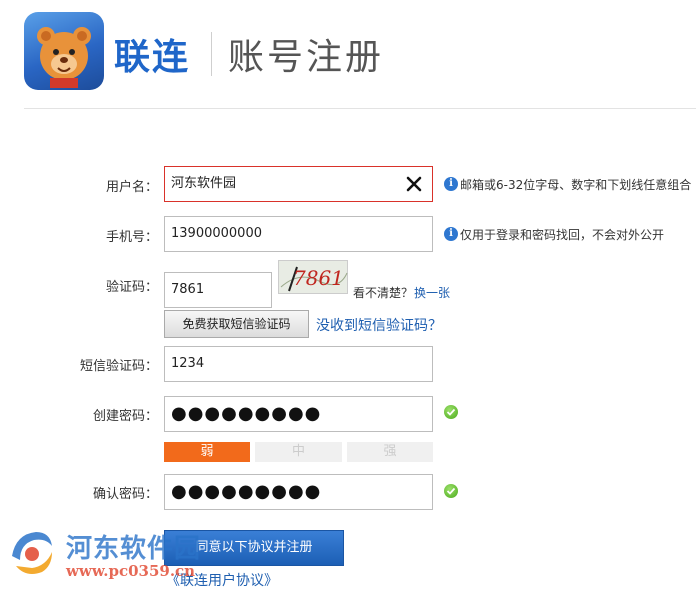  What do you see at coordinates (390, 452) in the screenshot?
I see `strength-strong: 强` at bounding box center [390, 452].